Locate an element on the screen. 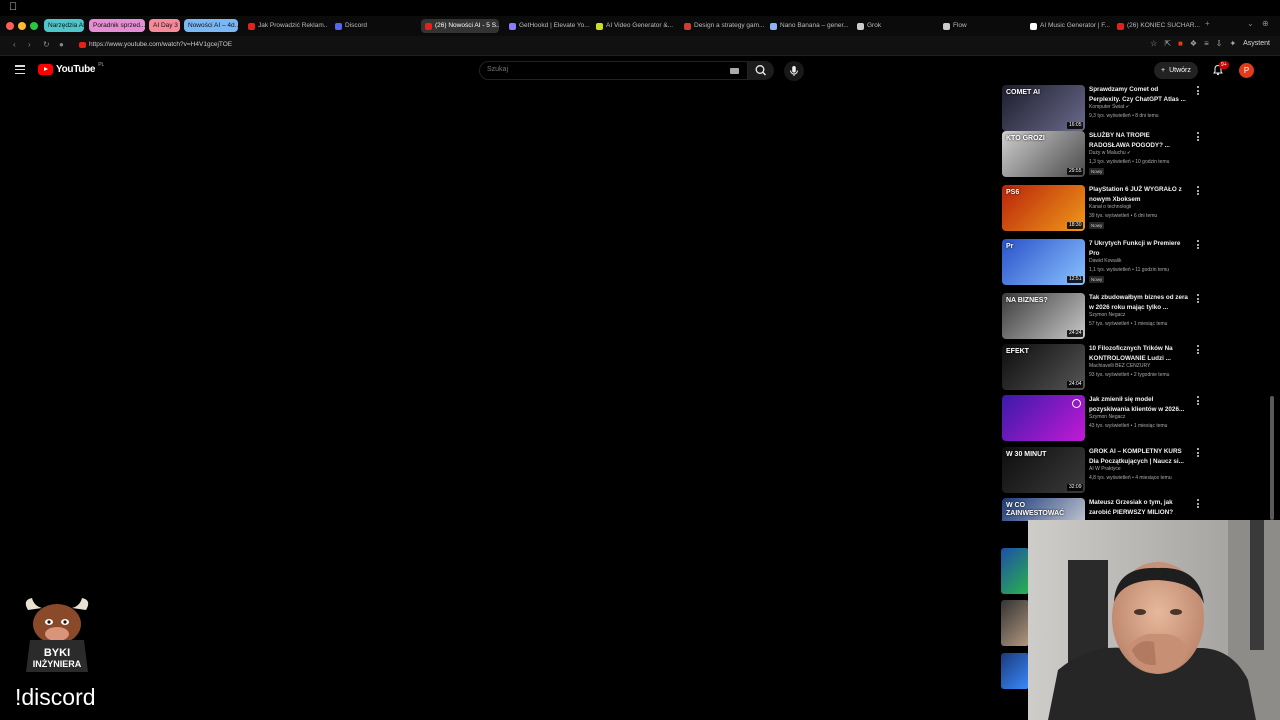 This screenshot has width=1280, height=720. site-info-icon: ● is located at coordinates (61, 44).